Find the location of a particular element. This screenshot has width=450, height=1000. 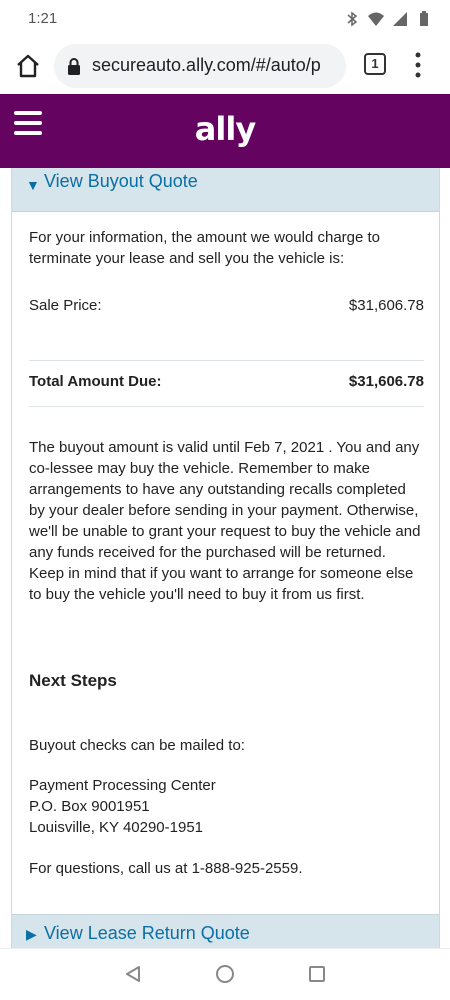

status-time: 1:21 is located at coordinates (43, 18).